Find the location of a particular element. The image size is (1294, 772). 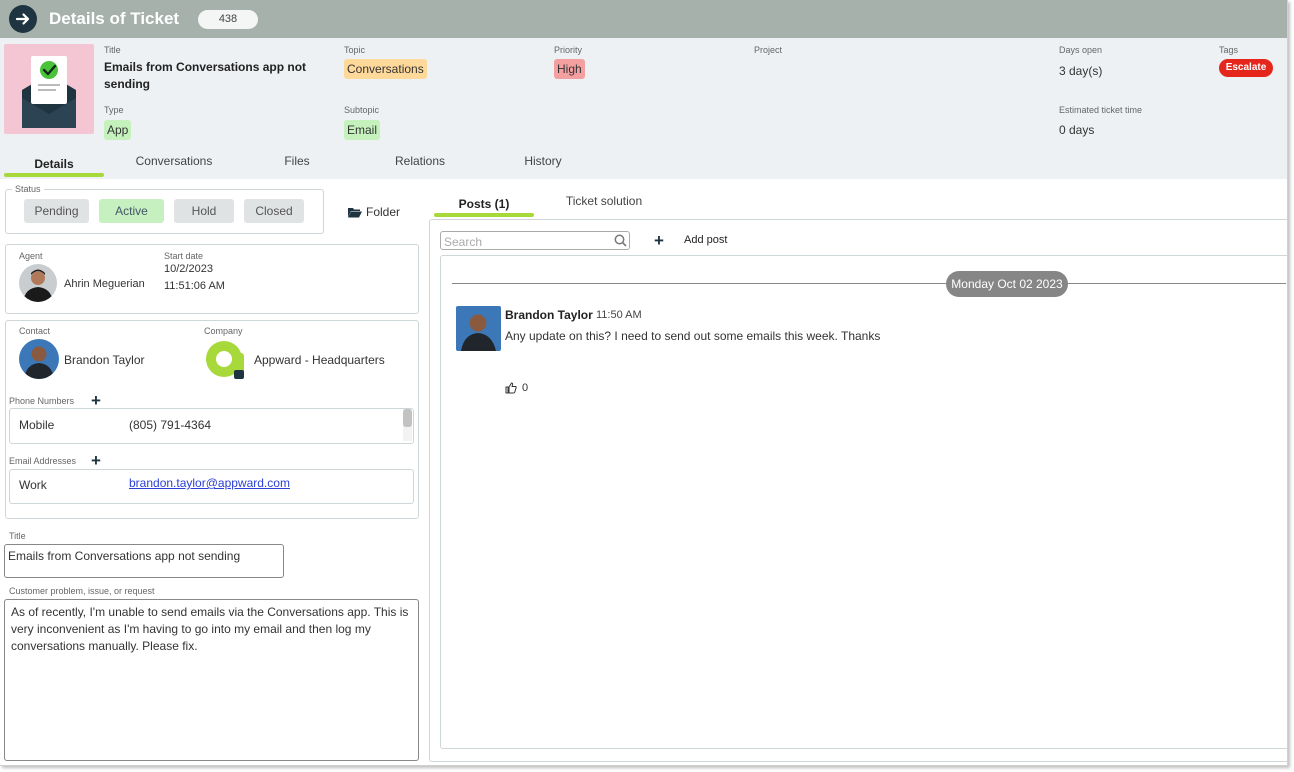

top-bar: Details of Ticket 438 is located at coordinates (643, 19).